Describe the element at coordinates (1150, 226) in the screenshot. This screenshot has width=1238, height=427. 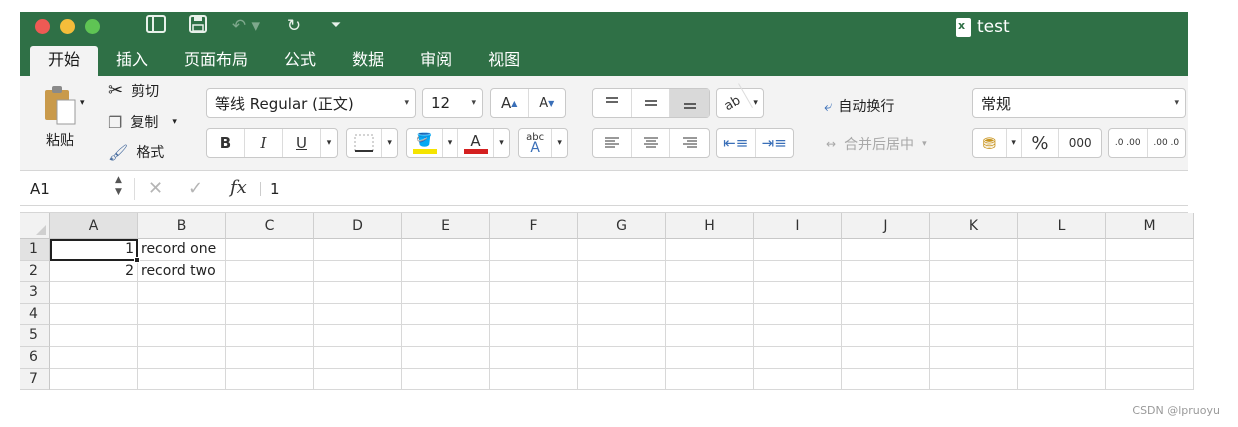
I see `column-header-m: M` at that location.